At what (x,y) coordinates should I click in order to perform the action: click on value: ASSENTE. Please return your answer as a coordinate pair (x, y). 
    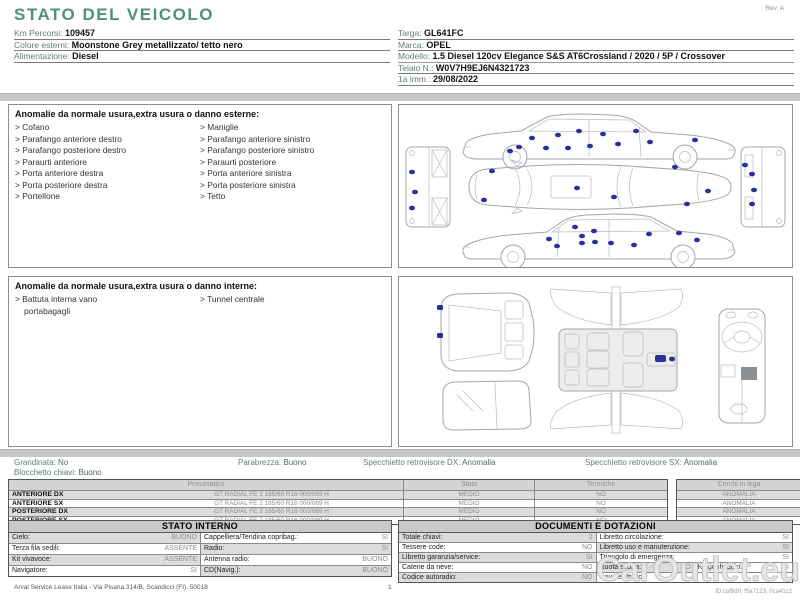
    Looking at the image, I should click on (180, 548).